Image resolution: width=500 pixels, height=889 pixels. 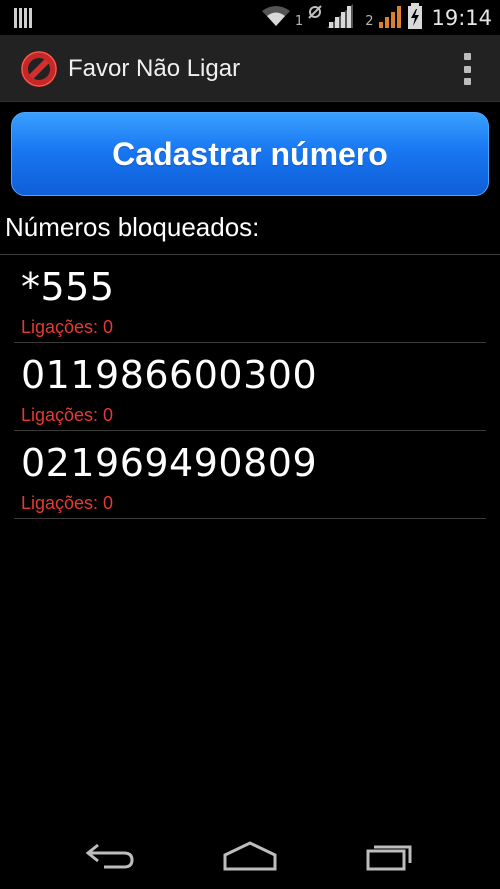 What do you see at coordinates (299, 21) in the screenshot?
I see `sim1-label: 1` at bounding box center [299, 21].